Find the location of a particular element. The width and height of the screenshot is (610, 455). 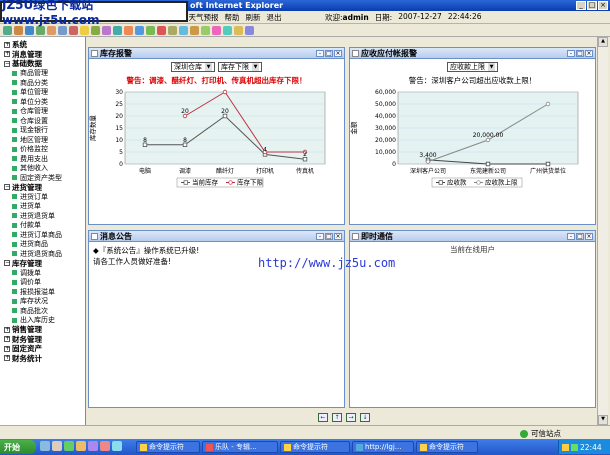

sidebar-item: 价格监控 is located at coordinates (42, 150).